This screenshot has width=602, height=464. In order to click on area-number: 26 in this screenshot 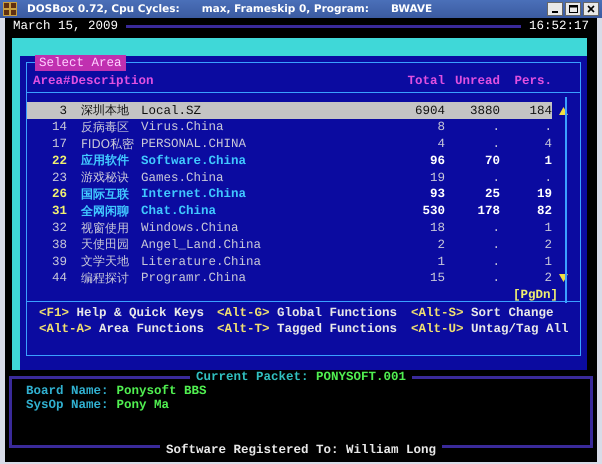, I will do `click(50, 194)`.